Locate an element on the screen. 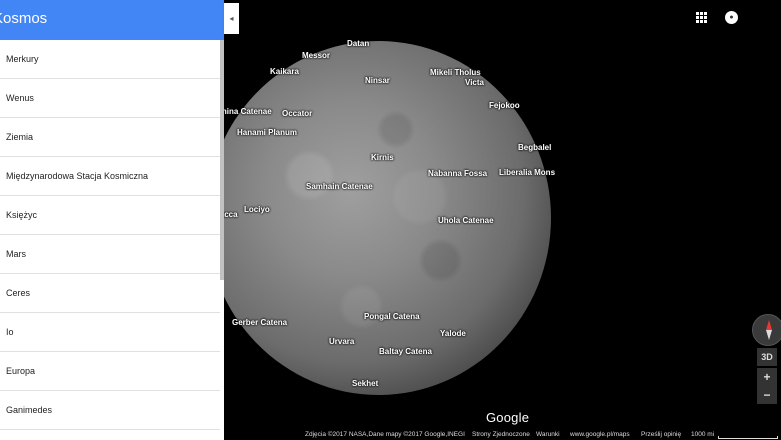  feature-label: Gerber Catena is located at coordinates (259, 322).